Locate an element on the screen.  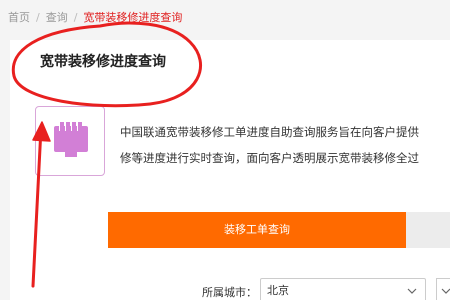
district-select is located at coordinates (443, 289).